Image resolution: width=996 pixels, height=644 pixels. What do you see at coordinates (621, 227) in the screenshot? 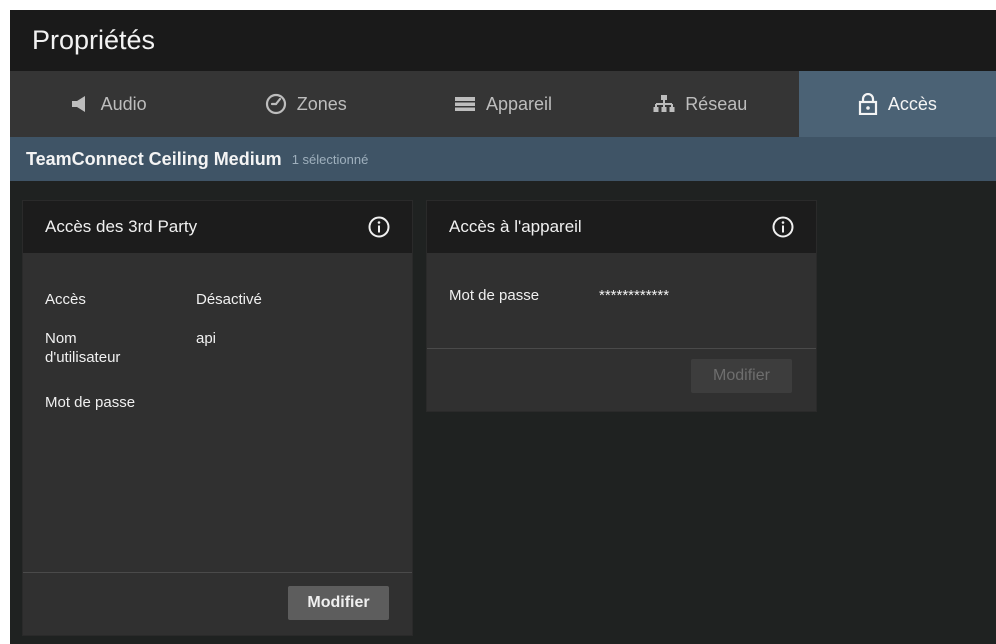
I see `card-header: Accès à l'appareil` at bounding box center [621, 227].